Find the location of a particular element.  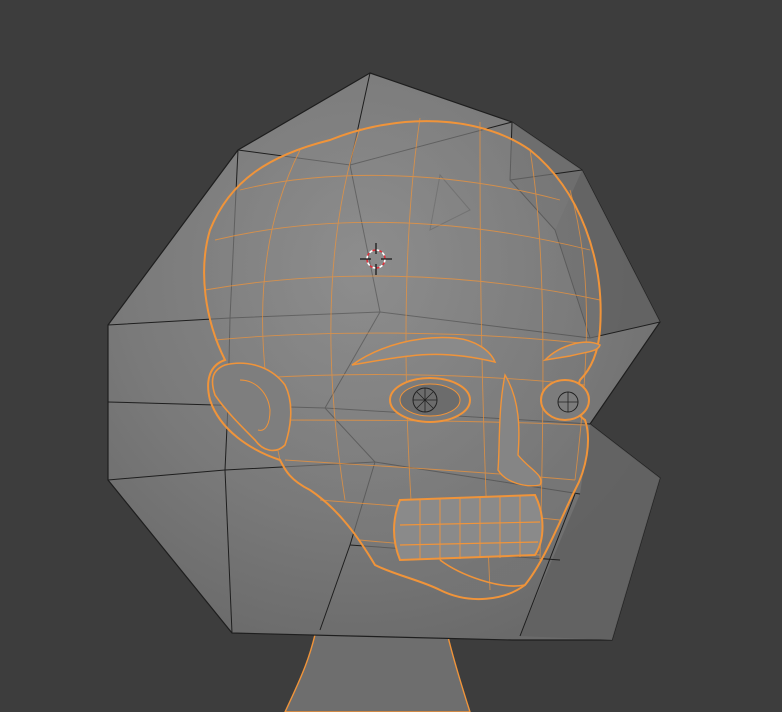

right-eye is located at coordinates (565, 400).